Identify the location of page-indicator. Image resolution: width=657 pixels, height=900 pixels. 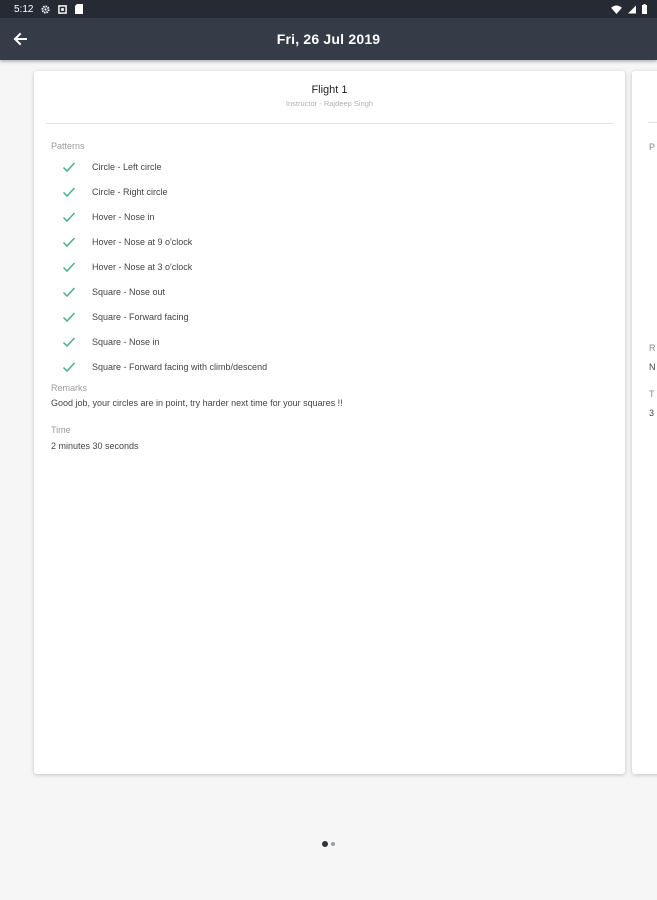
(328, 844).